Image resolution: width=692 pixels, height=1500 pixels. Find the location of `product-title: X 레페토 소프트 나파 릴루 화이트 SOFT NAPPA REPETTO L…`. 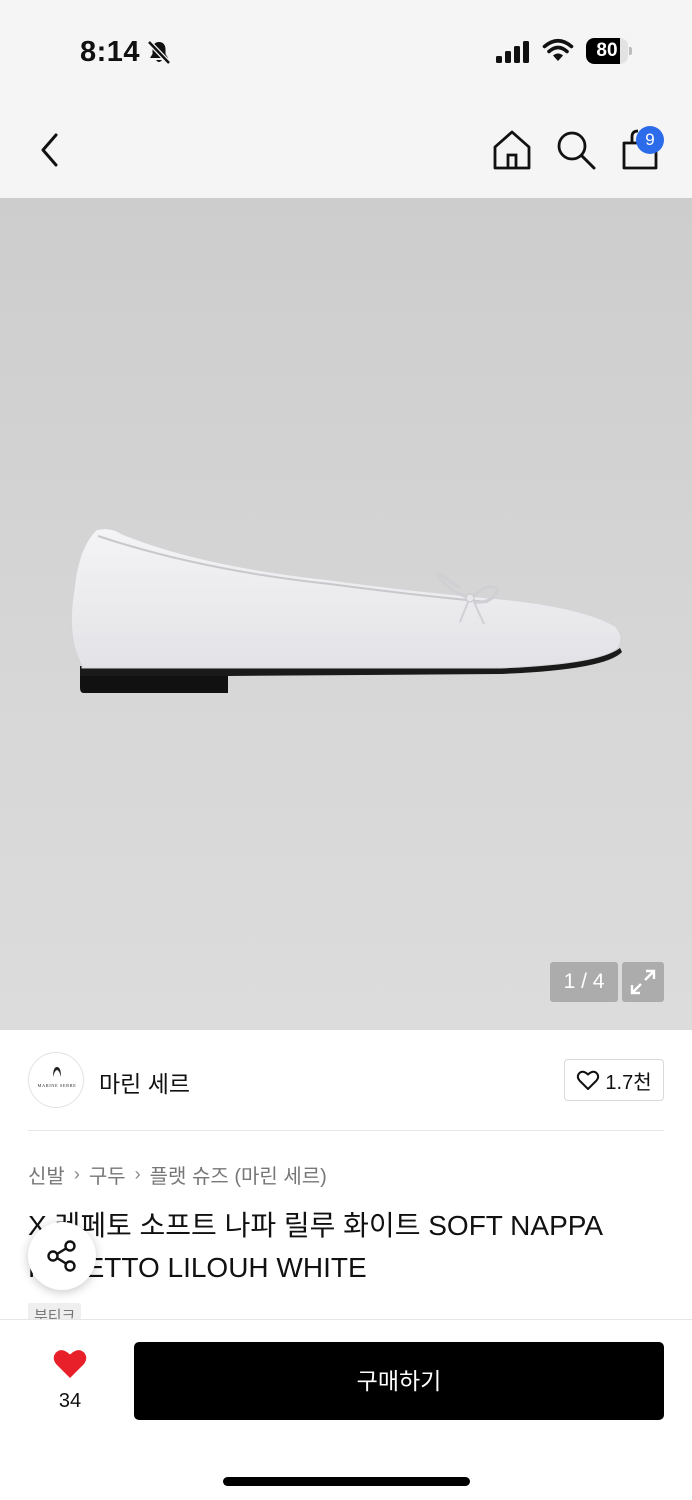

product-title: X 레페토 소프트 나파 릴루 화이트 SOFT NAPPA REPETTO L… is located at coordinates (315, 1246).